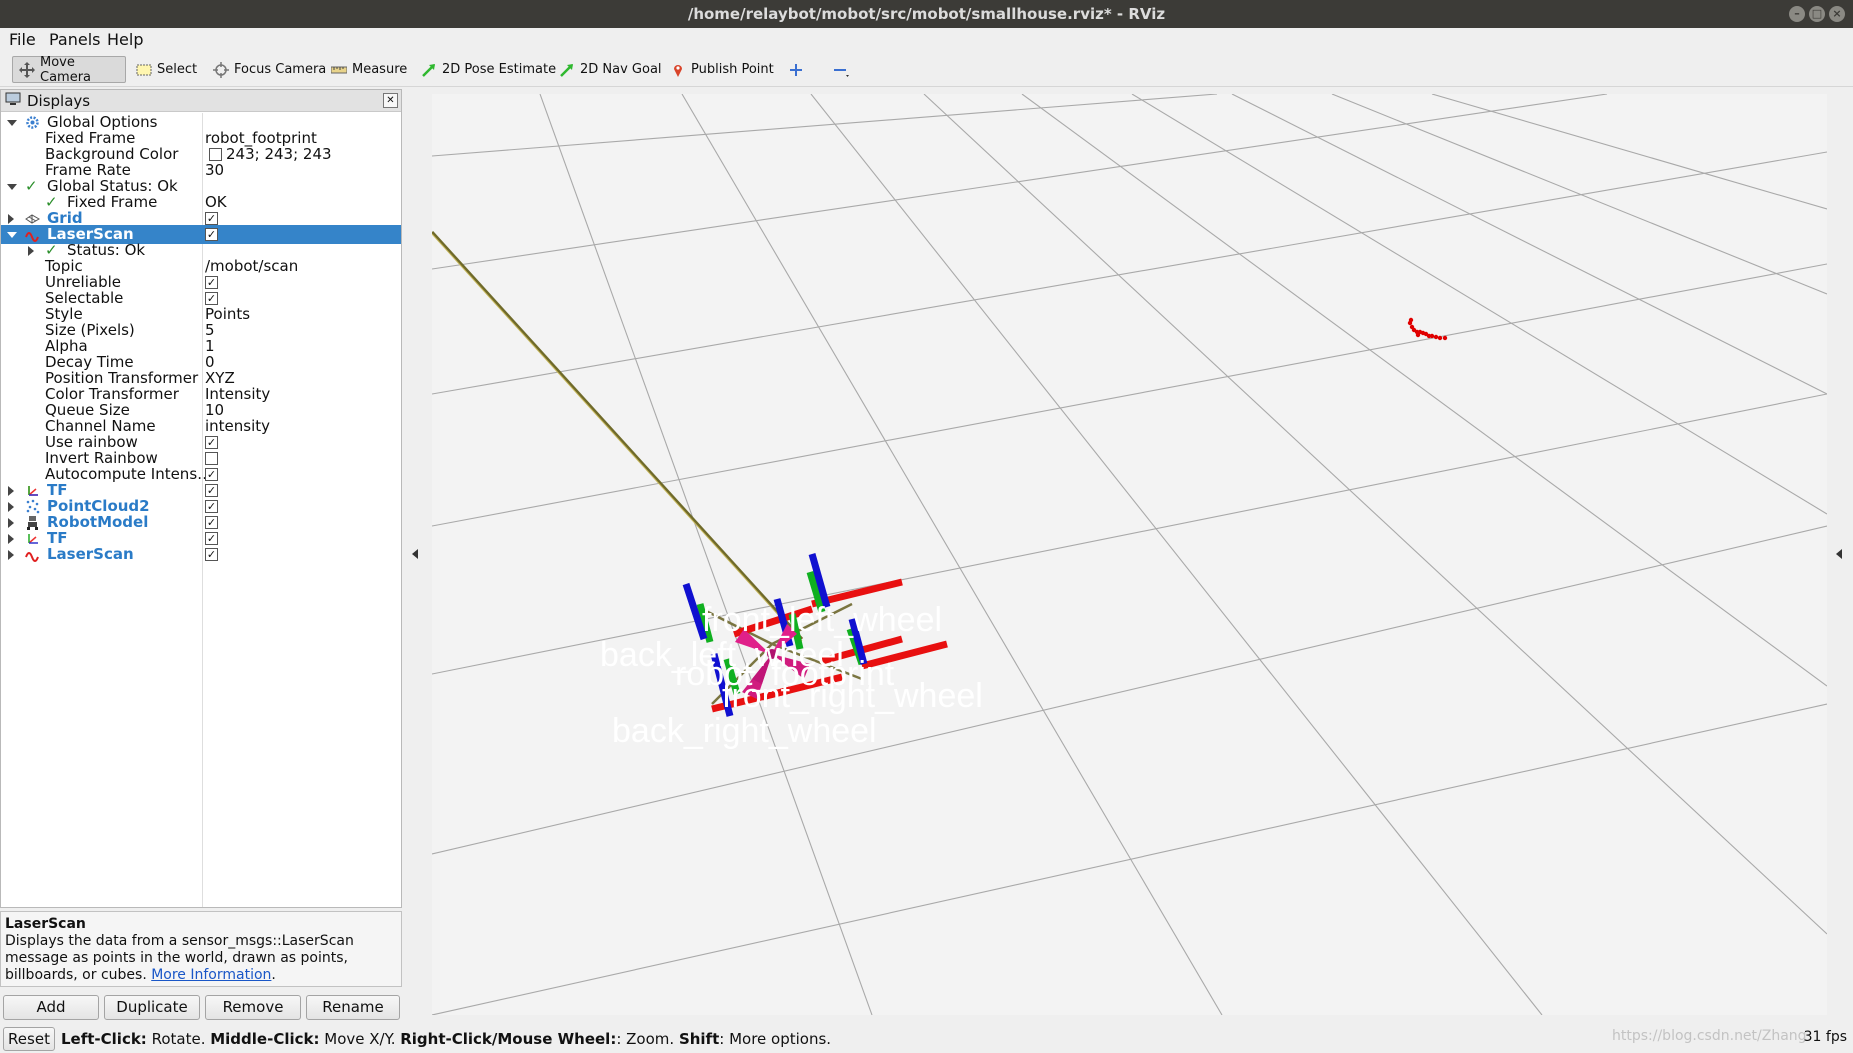 This screenshot has height=1053, width=1853. I want to click on publish-point-label: Publish Point, so click(732, 69).